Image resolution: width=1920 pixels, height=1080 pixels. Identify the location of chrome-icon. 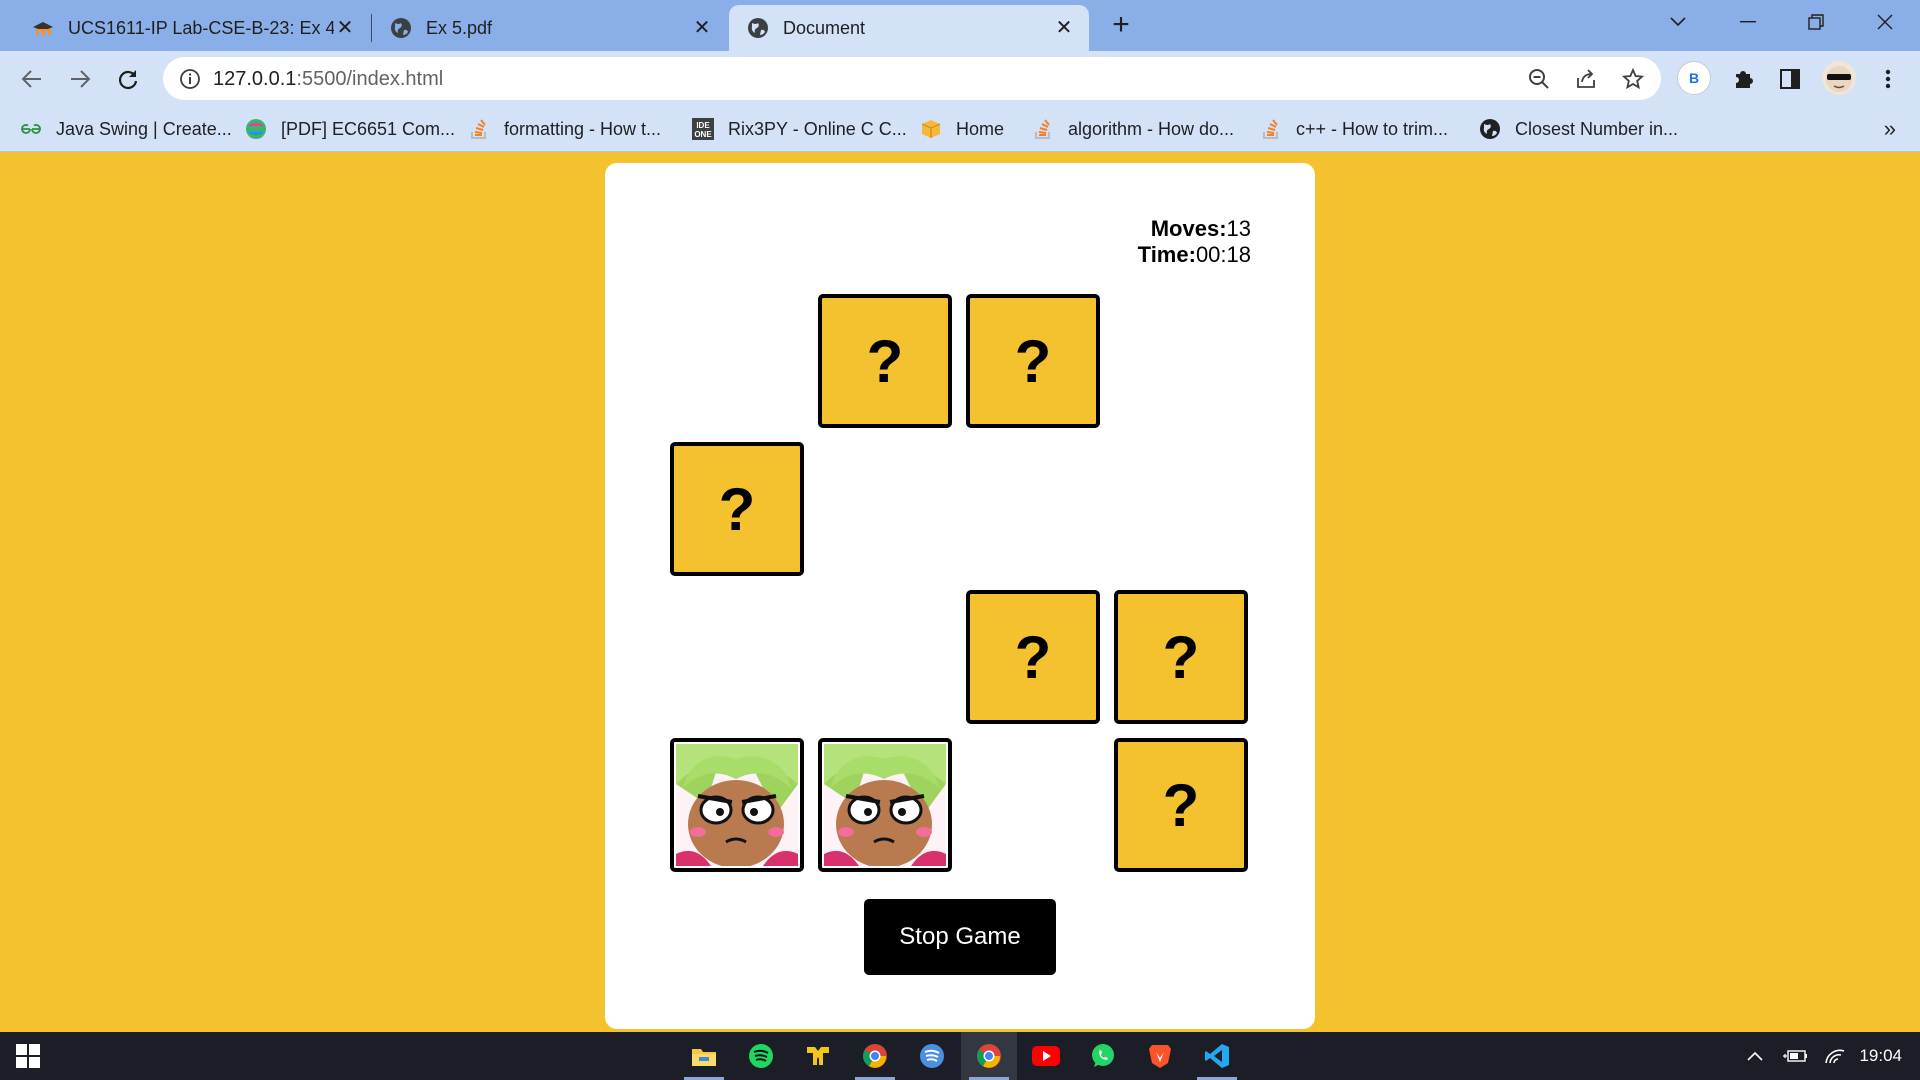
(875, 1056).